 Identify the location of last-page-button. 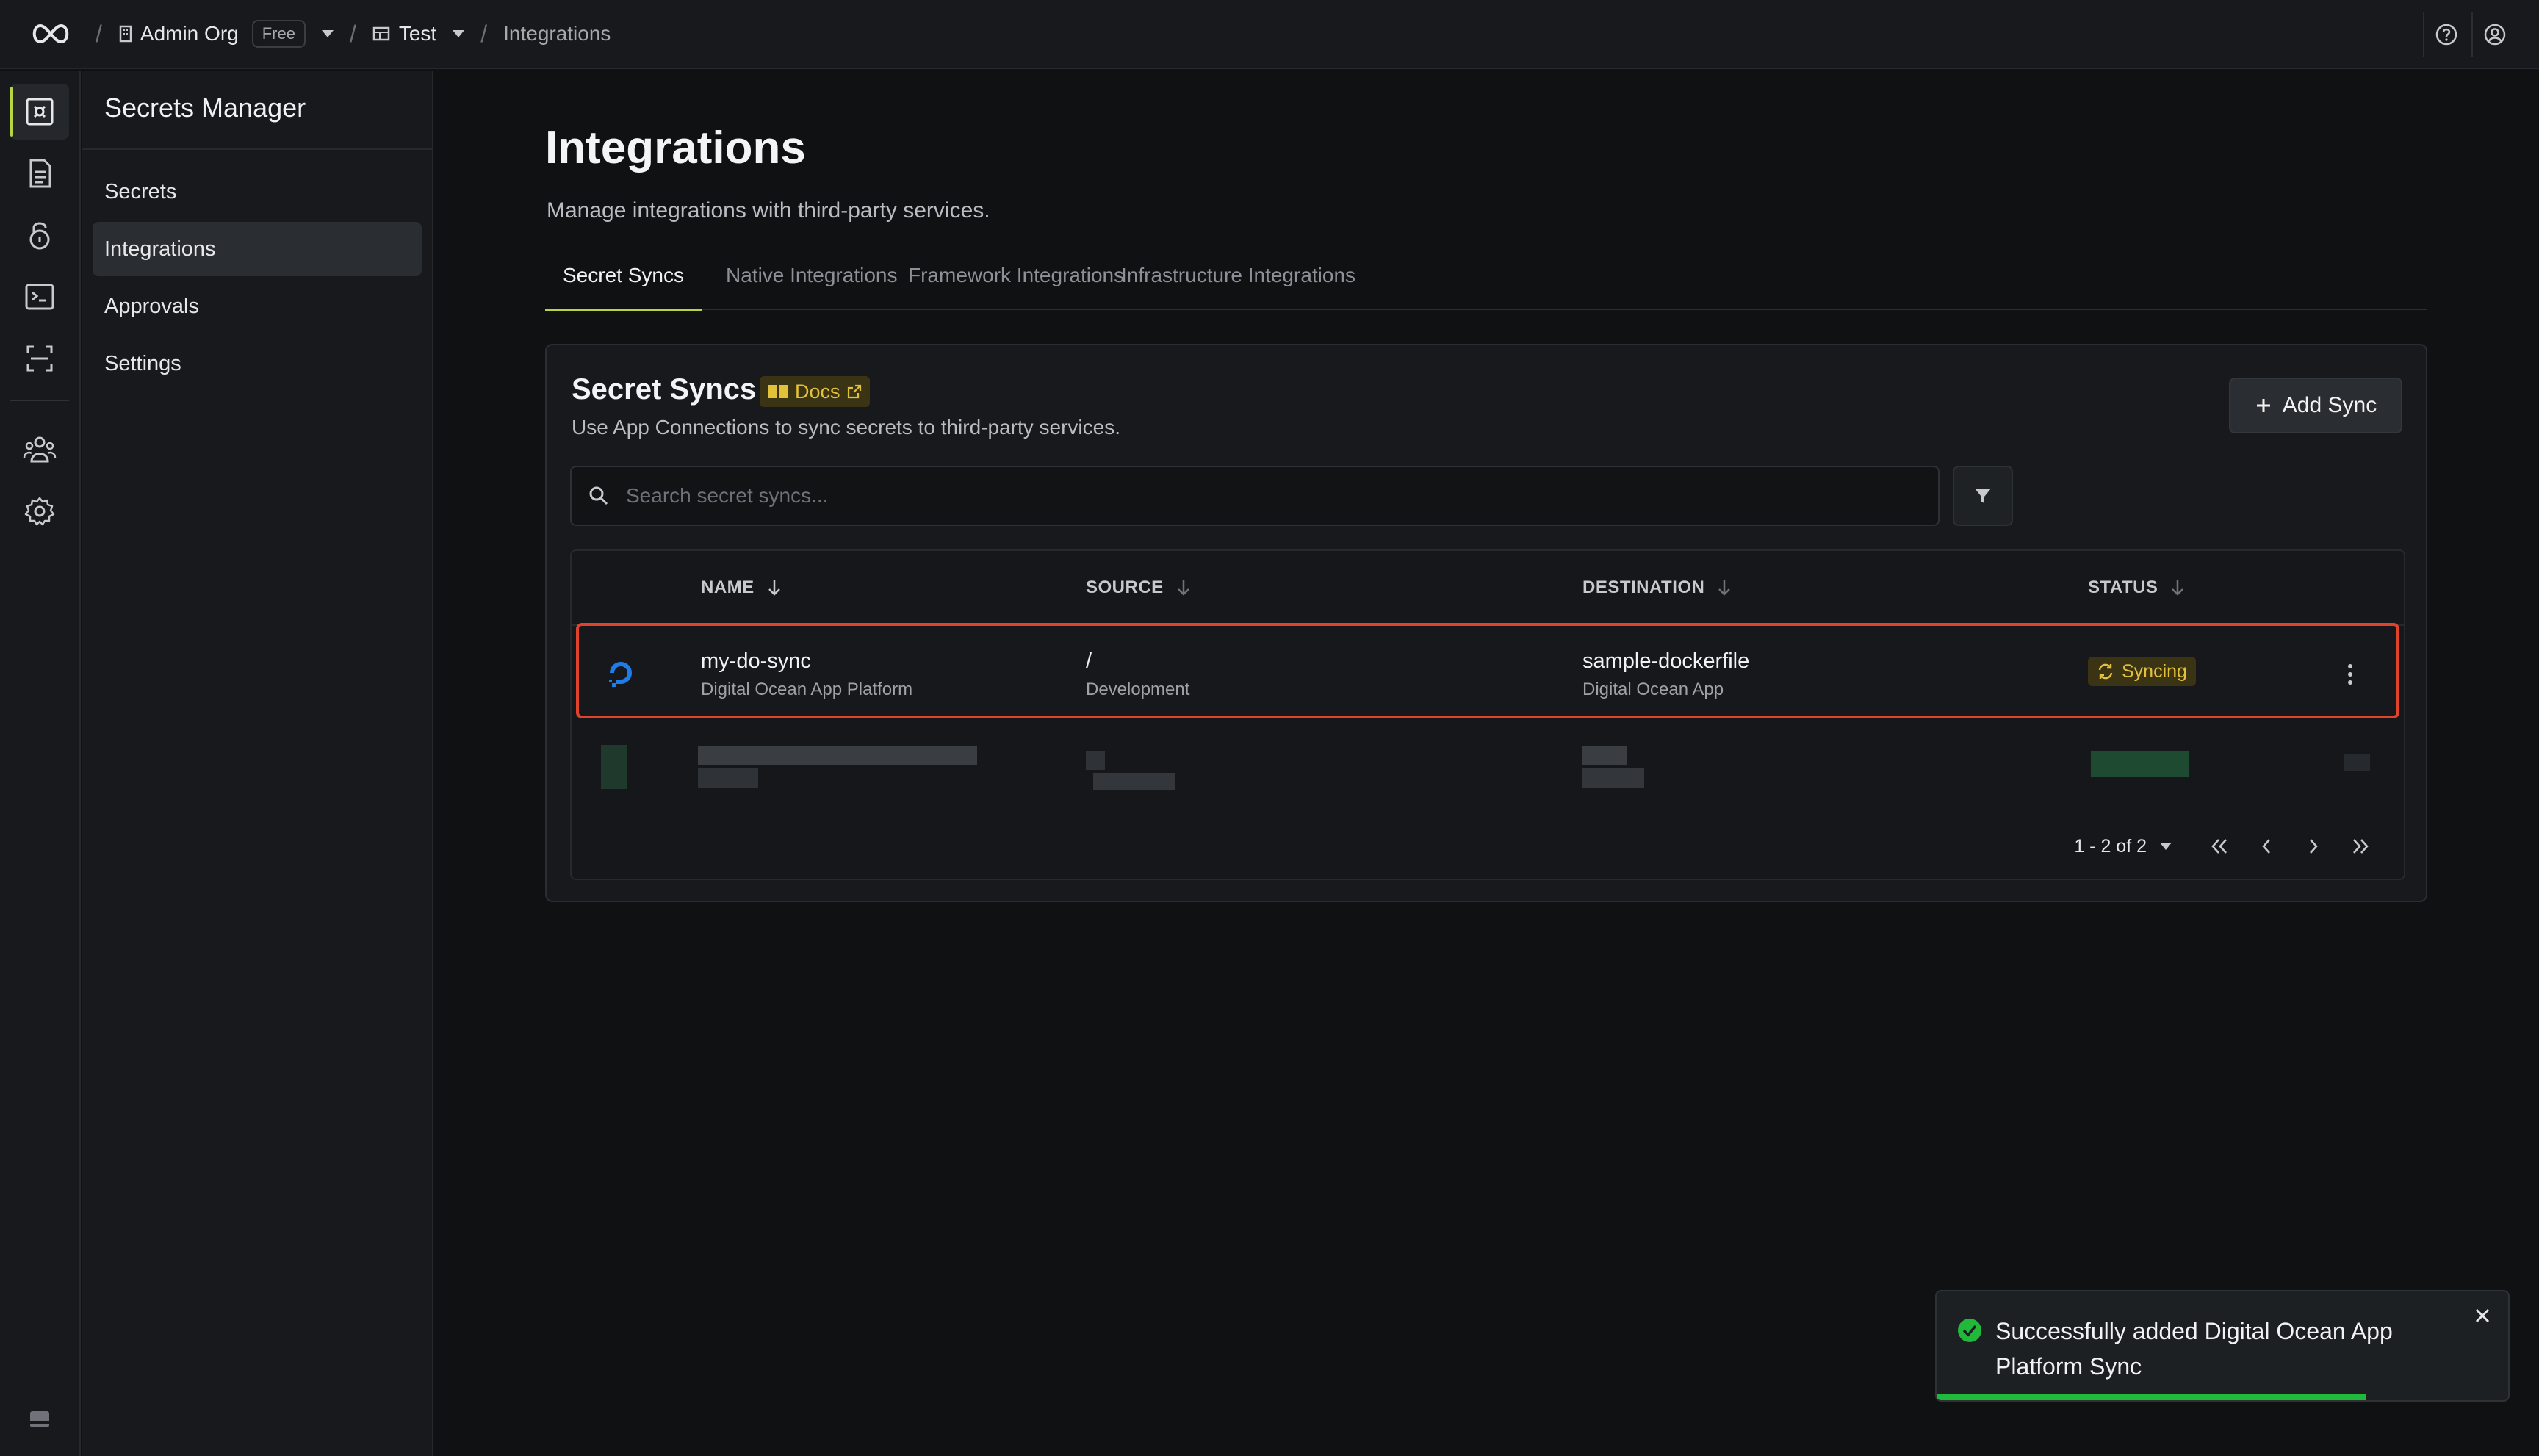
(2360, 846).